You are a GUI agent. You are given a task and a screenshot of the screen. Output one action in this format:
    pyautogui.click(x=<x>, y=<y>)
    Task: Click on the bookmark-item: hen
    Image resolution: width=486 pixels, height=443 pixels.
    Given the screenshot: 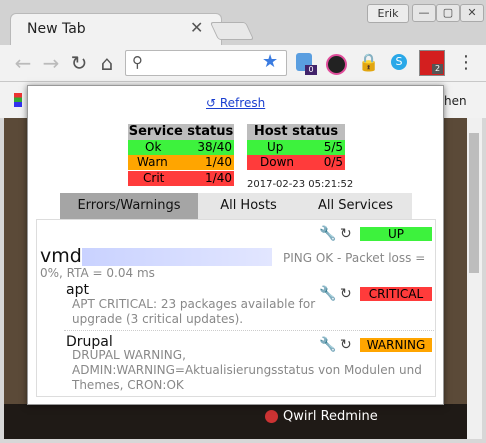 What is the action you would take?
    pyautogui.click(x=455, y=101)
    